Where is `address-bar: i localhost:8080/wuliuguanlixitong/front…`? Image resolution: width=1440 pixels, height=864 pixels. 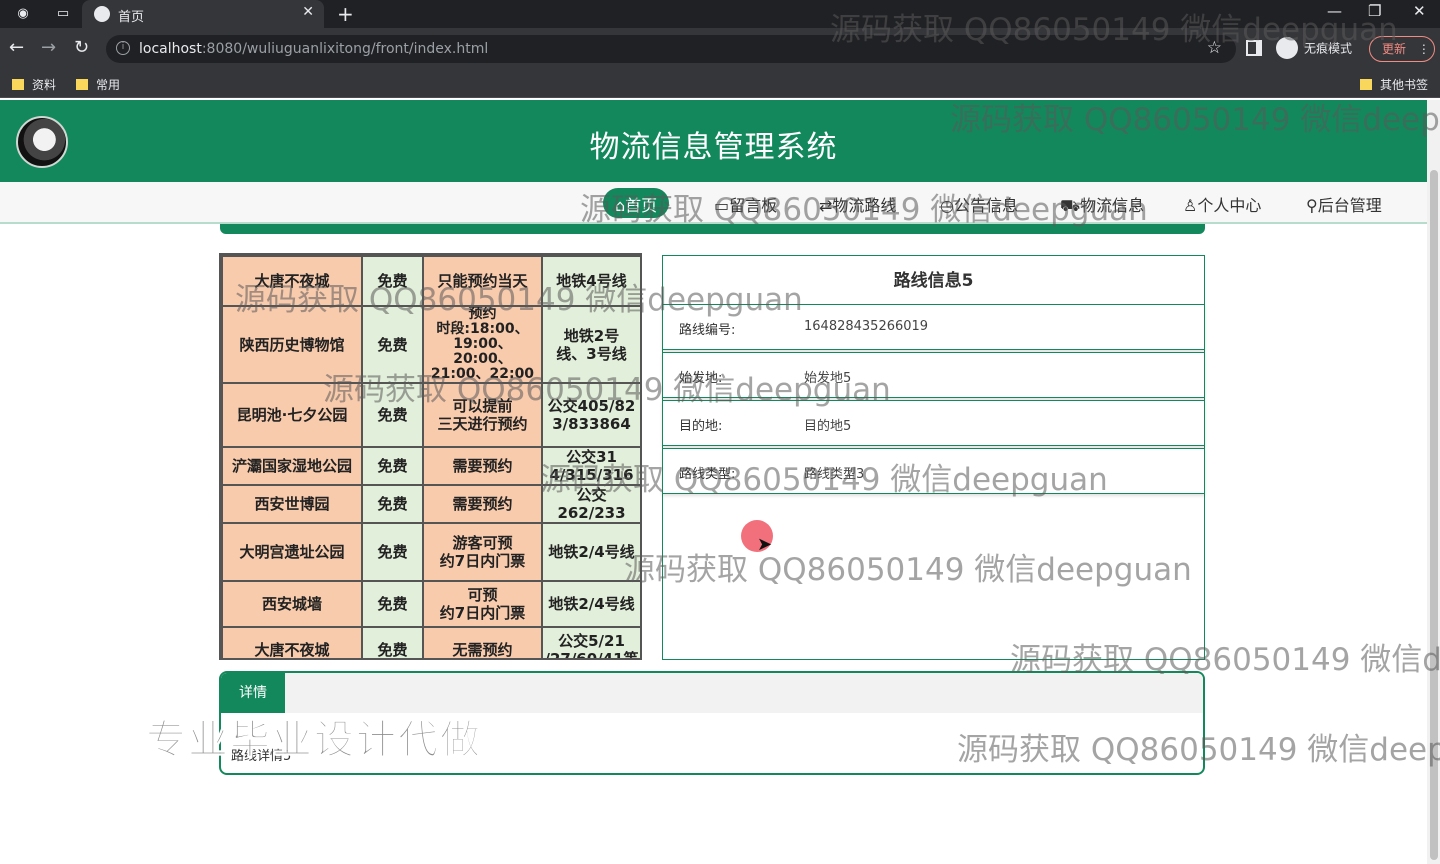 address-bar: i localhost:8080/wuliuguanlixitong/front… is located at coordinates (671, 49).